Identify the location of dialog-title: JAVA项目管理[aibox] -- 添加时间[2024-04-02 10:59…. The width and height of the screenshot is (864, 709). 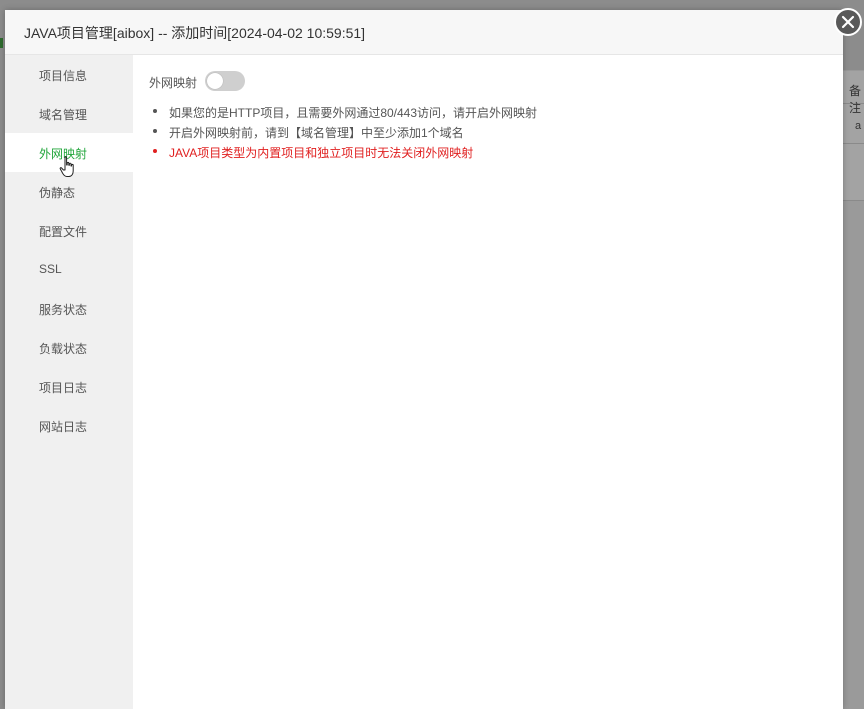
(195, 33).